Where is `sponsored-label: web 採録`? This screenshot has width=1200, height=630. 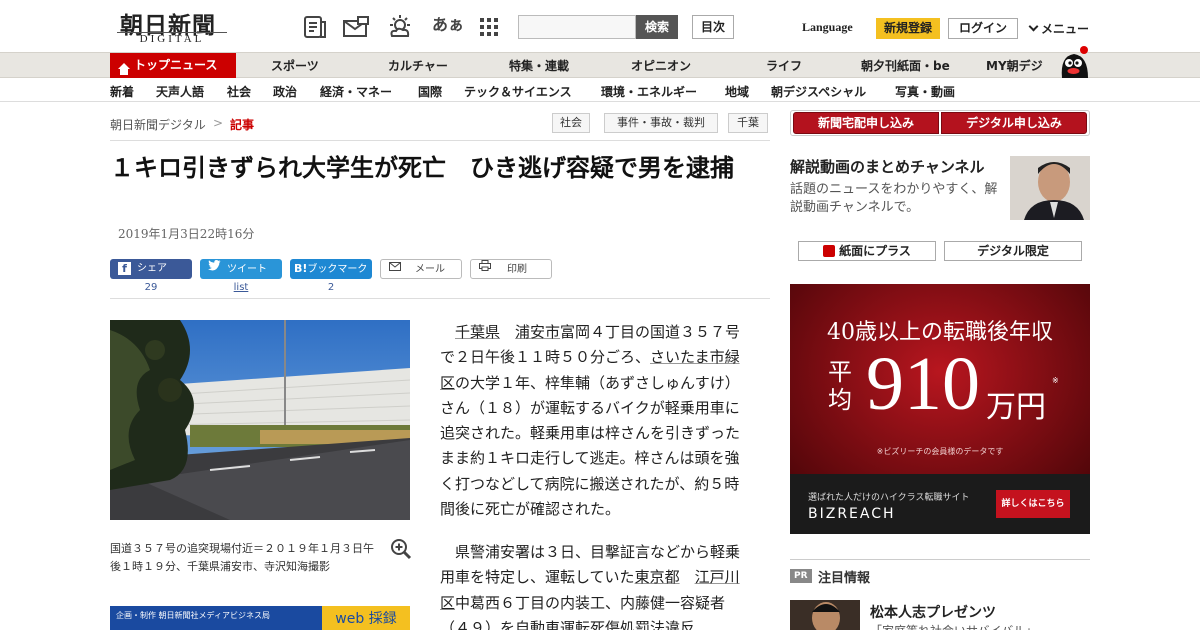 sponsored-label: web 採録 is located at coordinates (366, 618).